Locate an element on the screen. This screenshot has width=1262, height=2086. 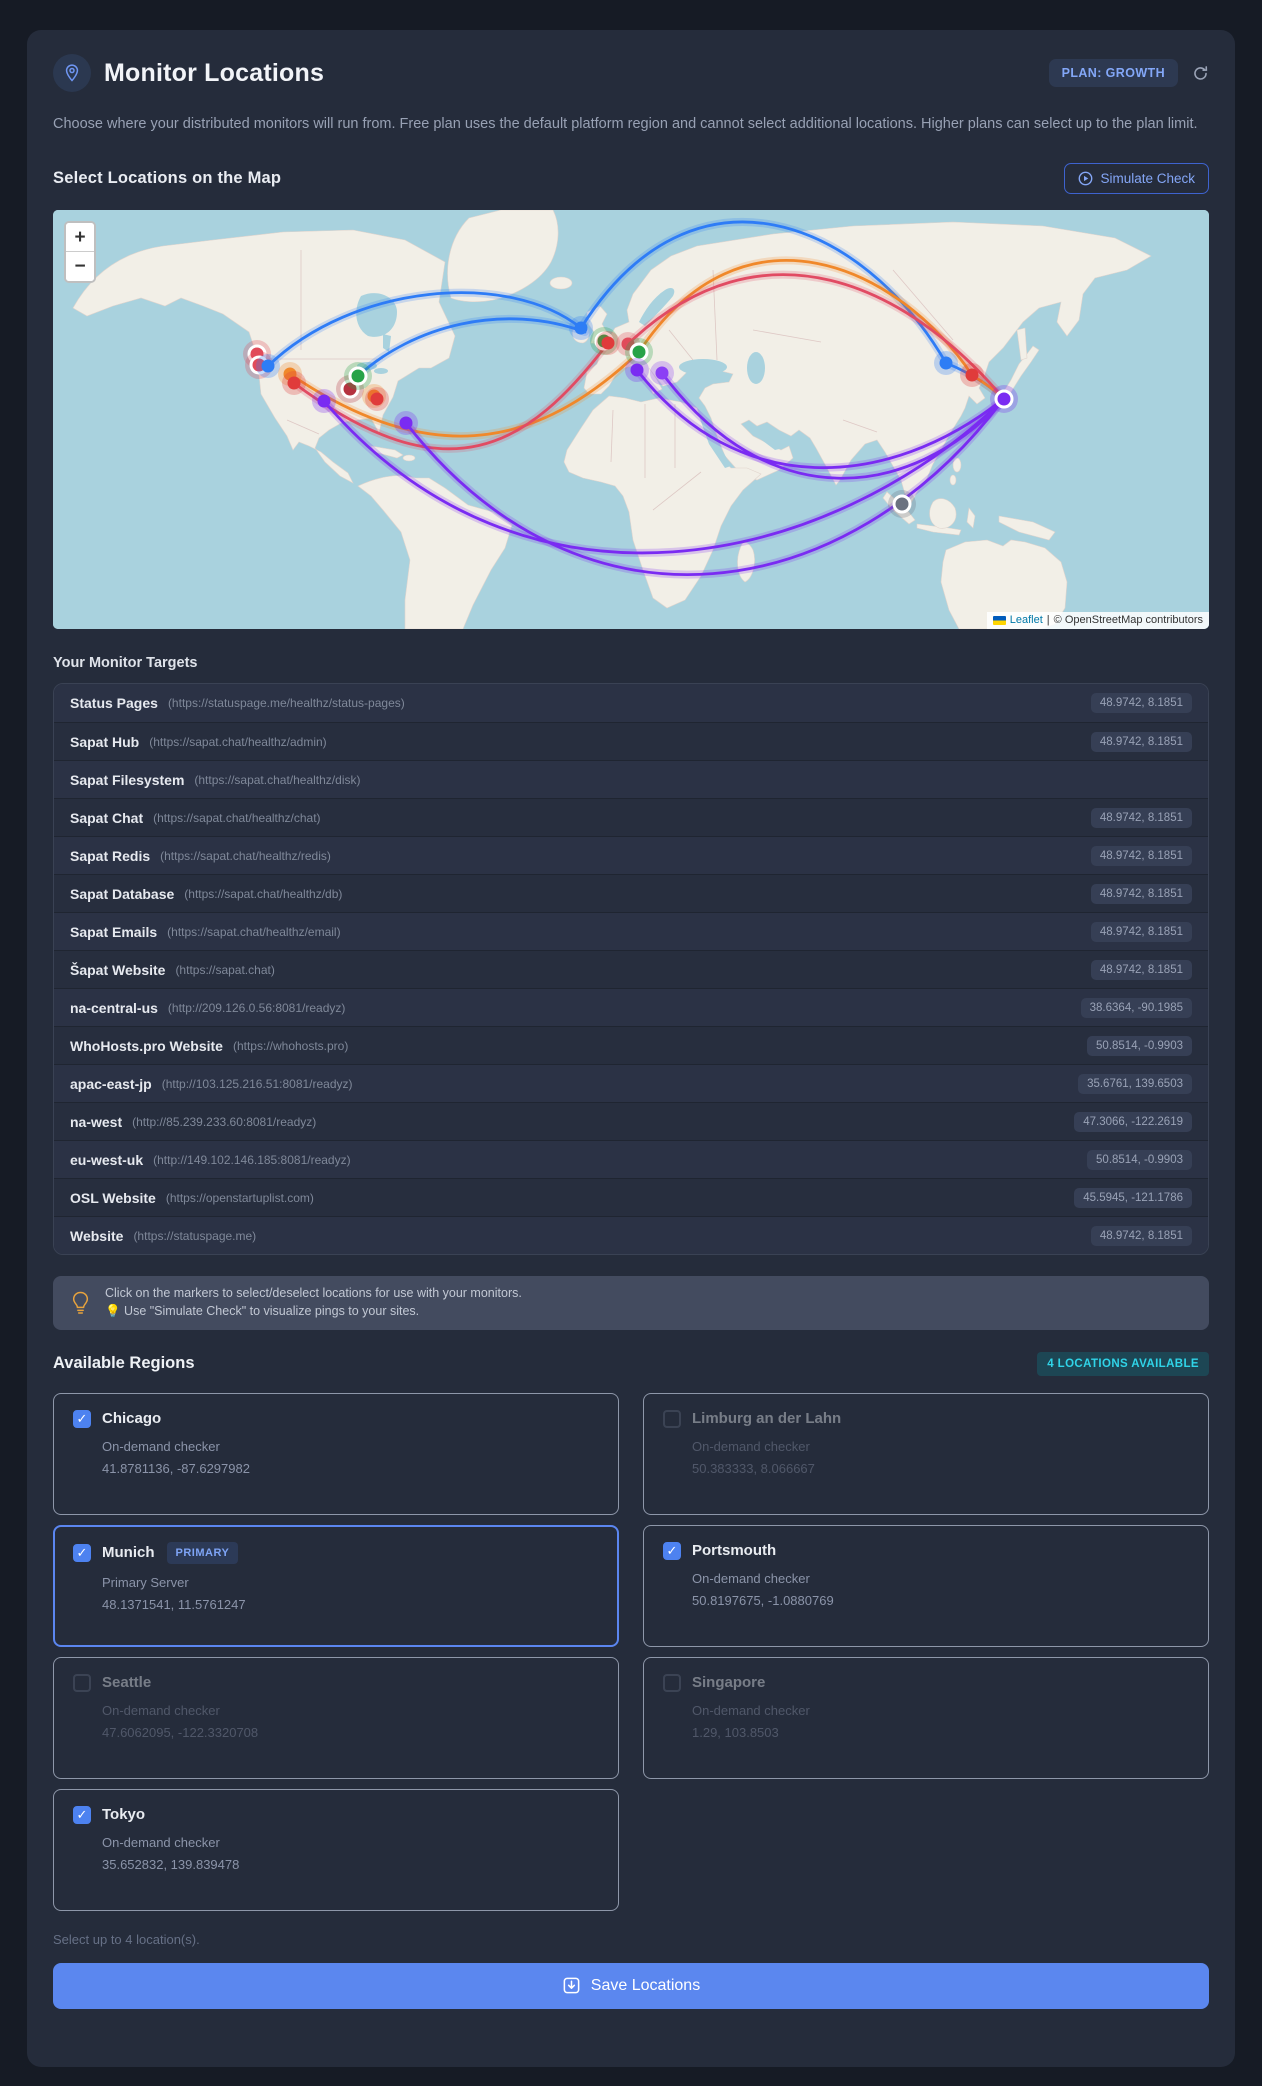
plan-badge: PLAN: GROWTH is located at coordinates (1113, 73).